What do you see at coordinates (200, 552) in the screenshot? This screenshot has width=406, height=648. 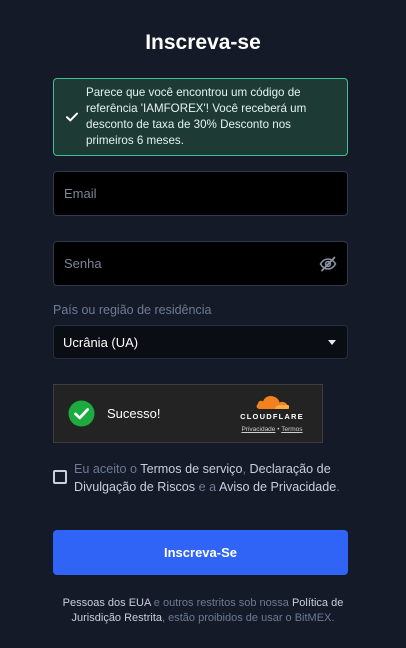 I see `signup-button: Inscreva-Se` at bounding box center [200, 552].